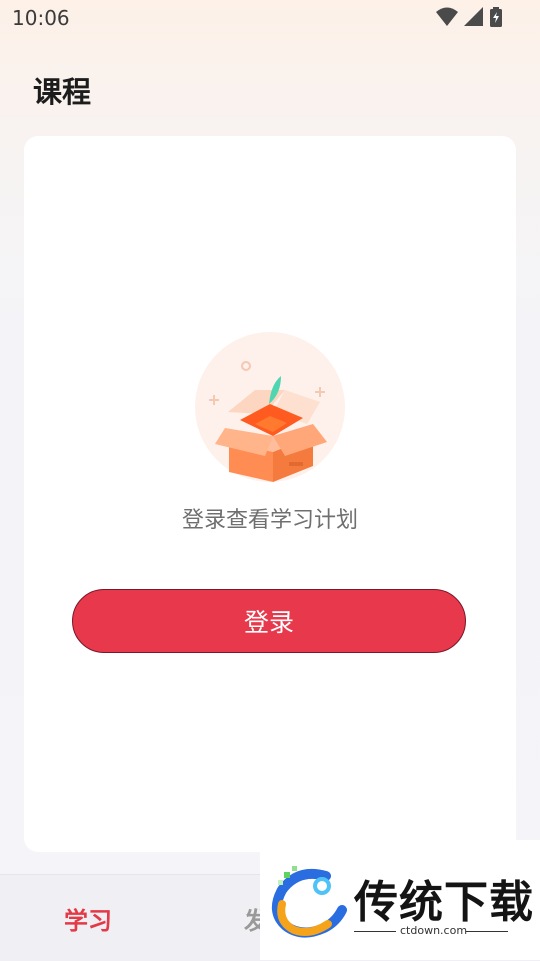 This screenshot has height=961, width=540. Describe the element at coordinates (62, 92) in the screenshot. I see `page-title: 课程` at that location.